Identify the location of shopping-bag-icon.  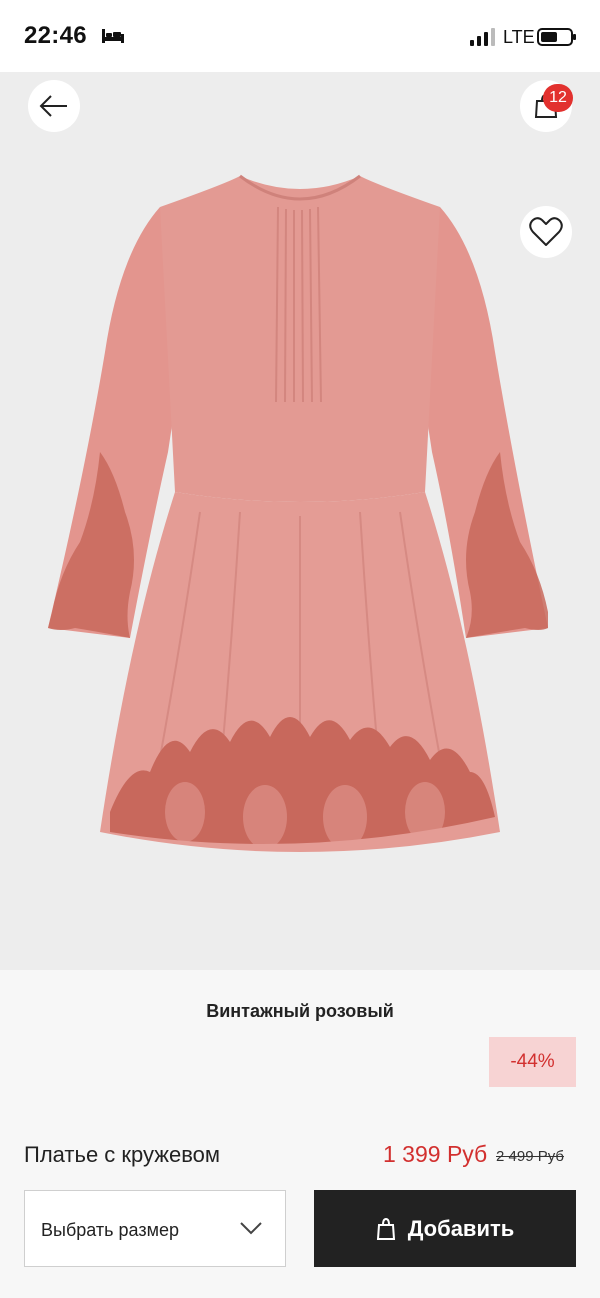
(385, 1228).